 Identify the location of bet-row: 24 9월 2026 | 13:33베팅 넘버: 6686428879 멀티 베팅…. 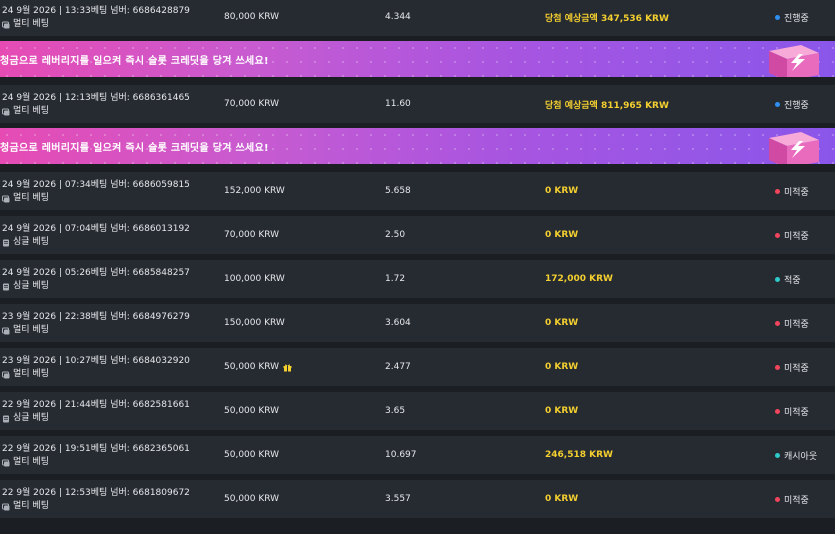
(417, 18).